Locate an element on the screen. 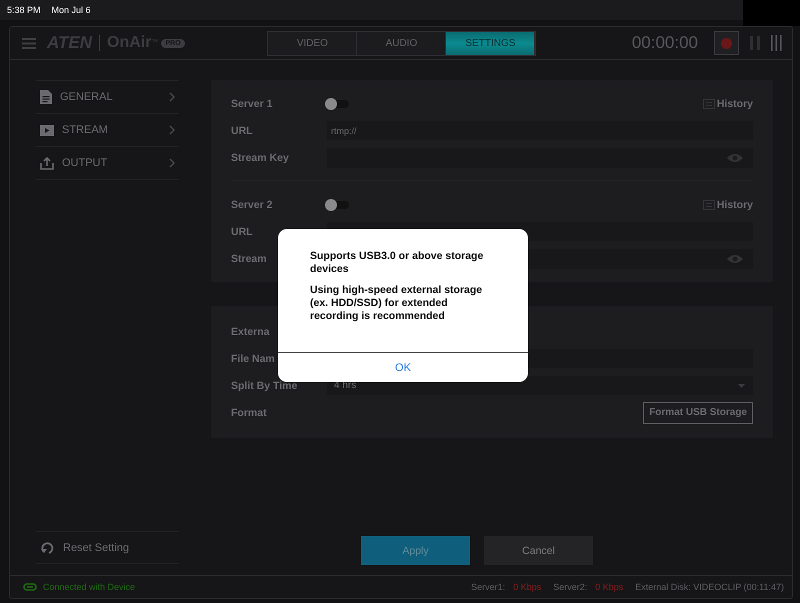 Image resolution: width=800 pixels, height=603 pixels. bars-icon is located at coordinates (776, 43).